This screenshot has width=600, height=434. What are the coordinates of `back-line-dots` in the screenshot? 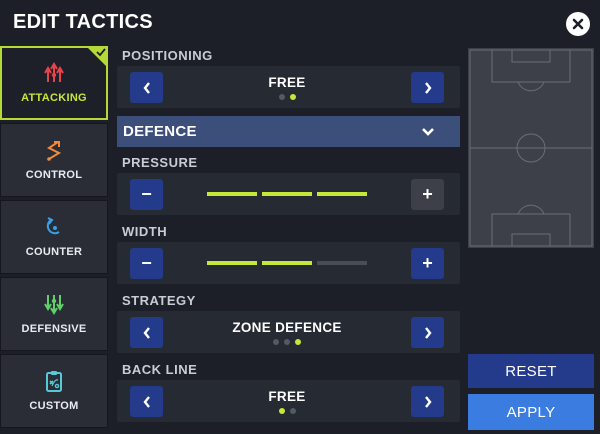 It's located at (287, 411).